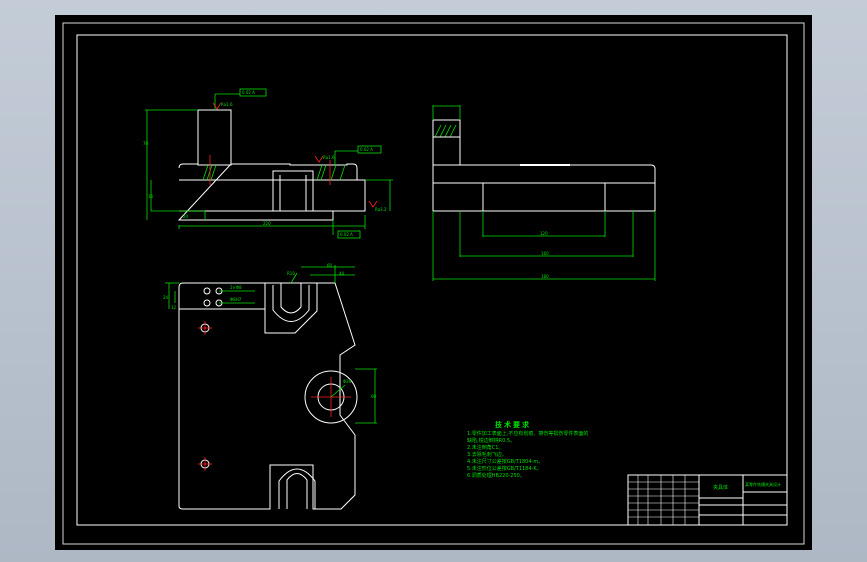  I want to click on title-block: 夹具体 某零件铣槽夹具设计, so click(707, 500).